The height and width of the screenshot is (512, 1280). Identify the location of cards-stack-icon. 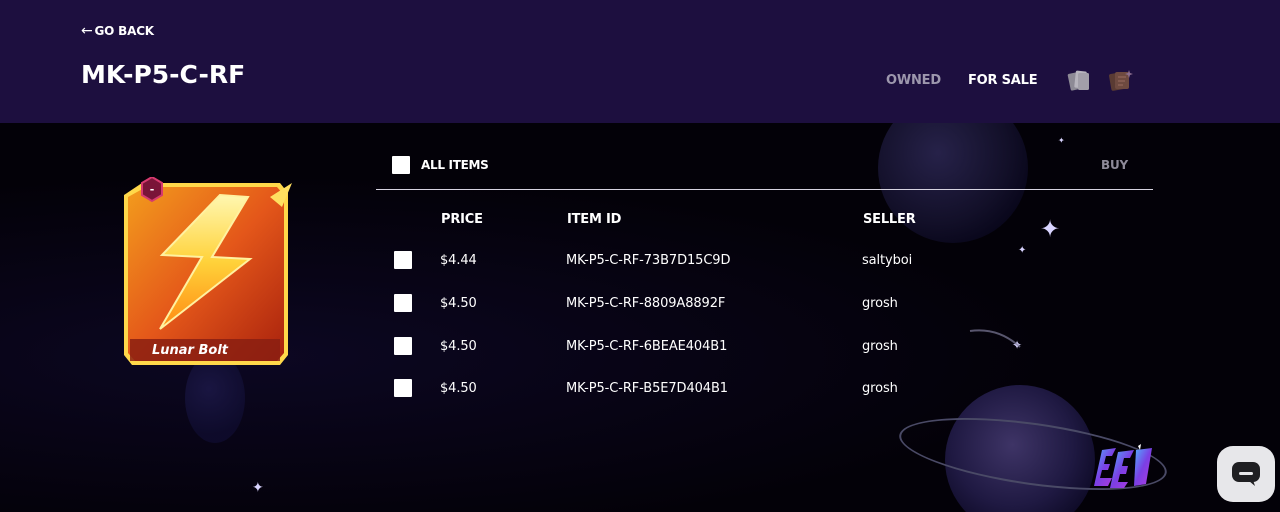
(1080, 81).